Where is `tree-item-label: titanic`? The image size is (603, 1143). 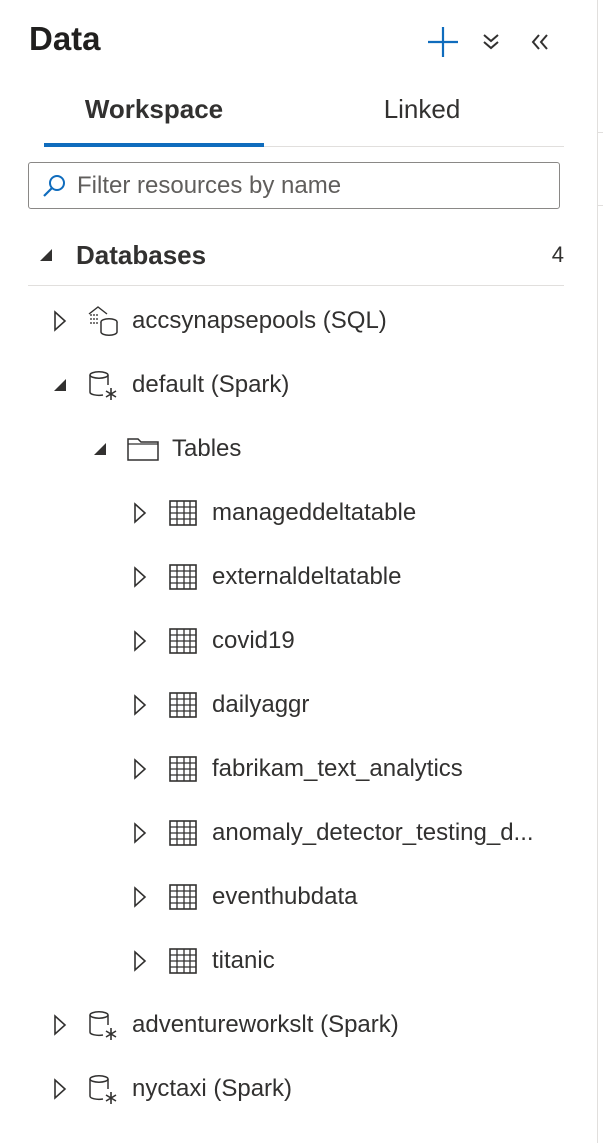
tree-item-label: titanic is located at coordinates (243, 960).